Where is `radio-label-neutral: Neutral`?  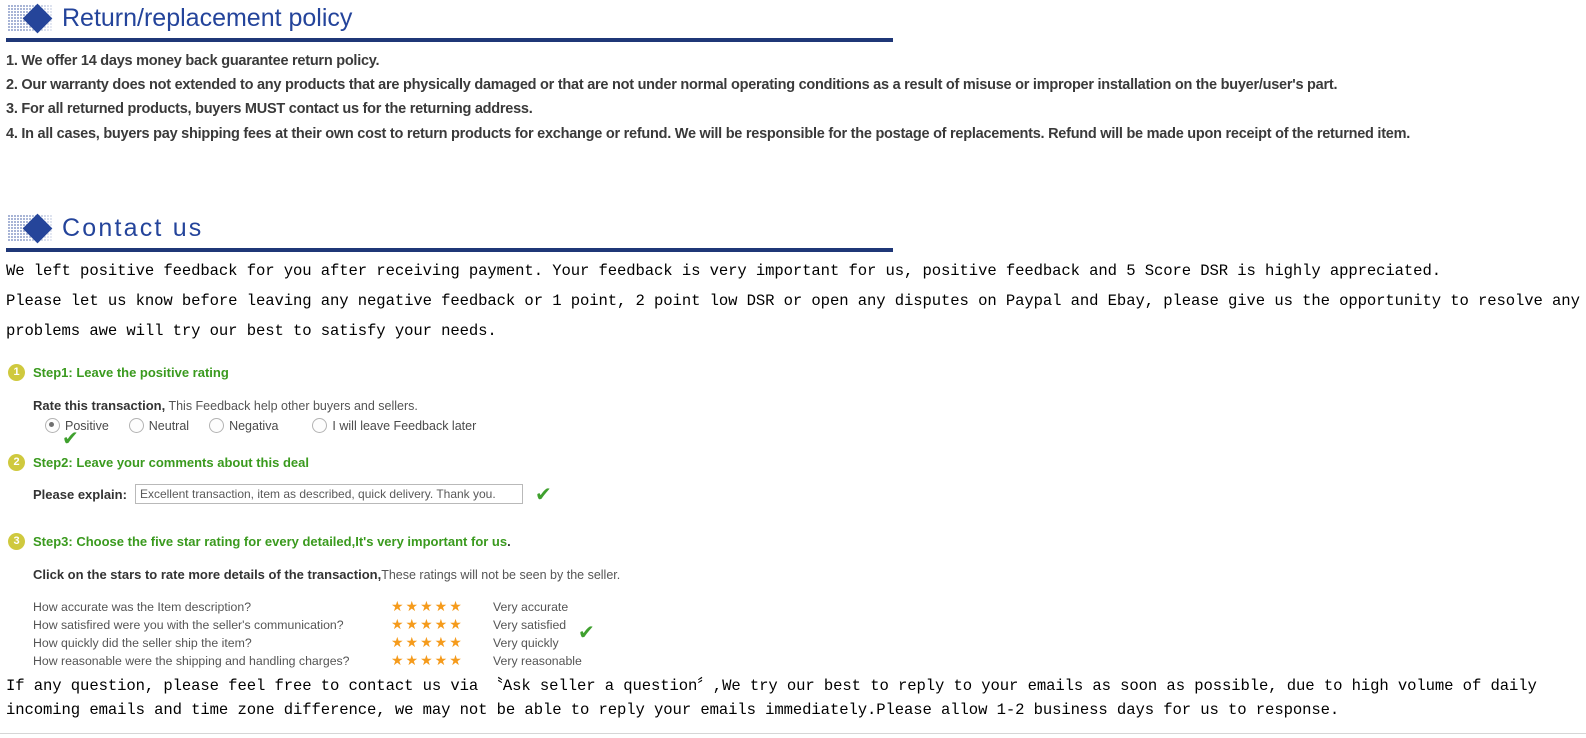
radio-label-neutral: Neutral is located at coordinates (169, 425).